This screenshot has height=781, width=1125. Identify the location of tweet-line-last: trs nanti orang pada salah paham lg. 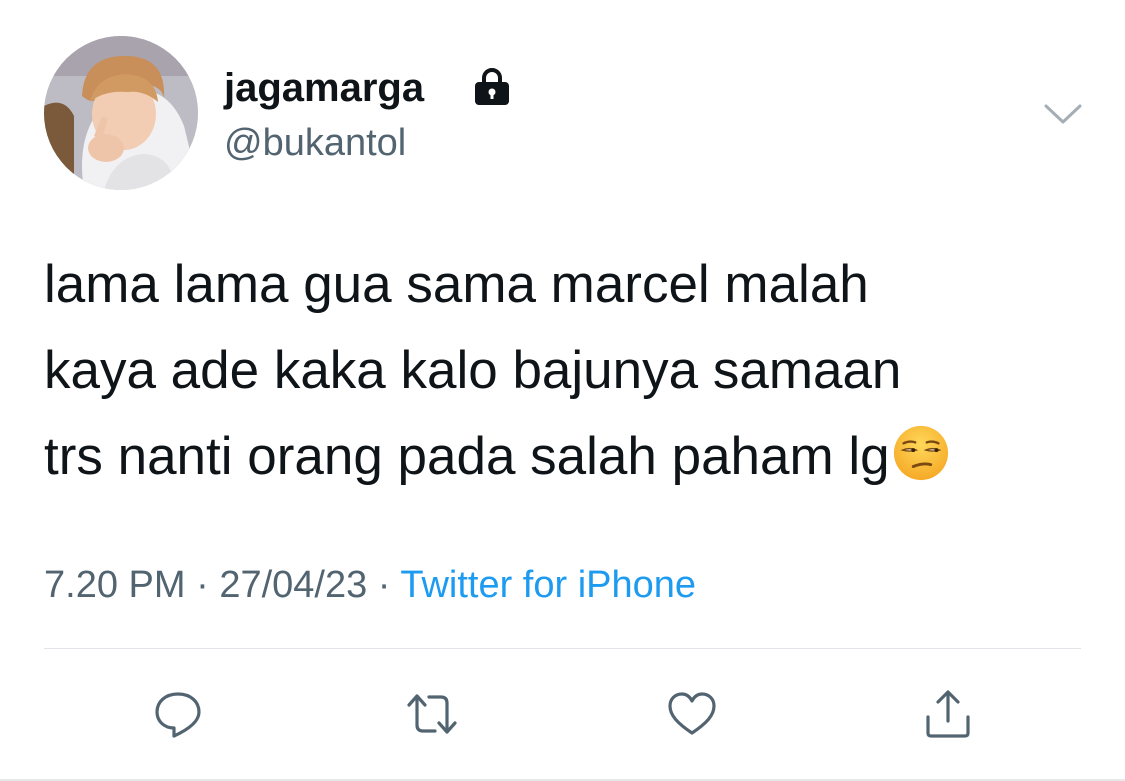
(574, 457).